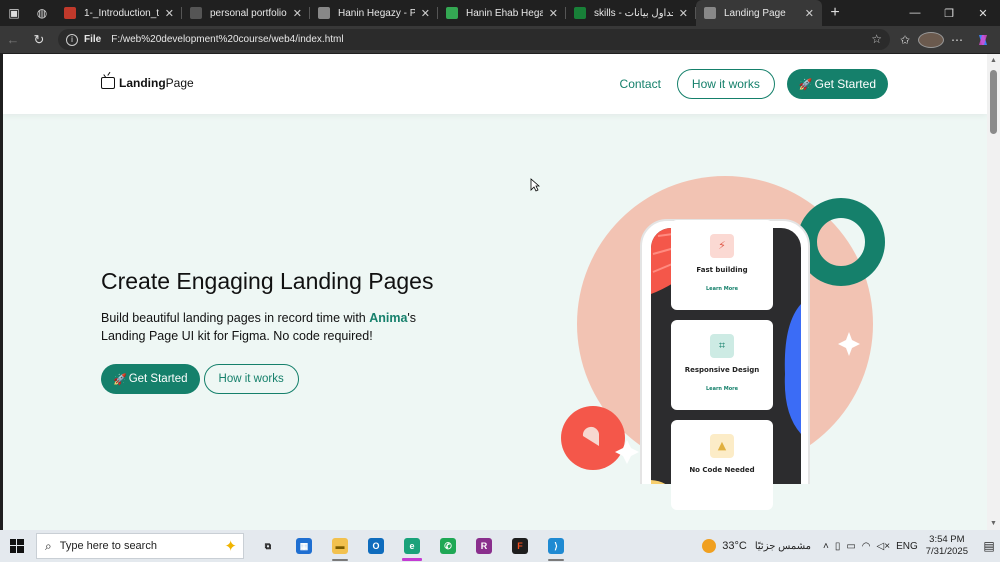  Describe the element at coordinates (915, 13) in the screenshot. I see `minimize-icon: —` at that location.